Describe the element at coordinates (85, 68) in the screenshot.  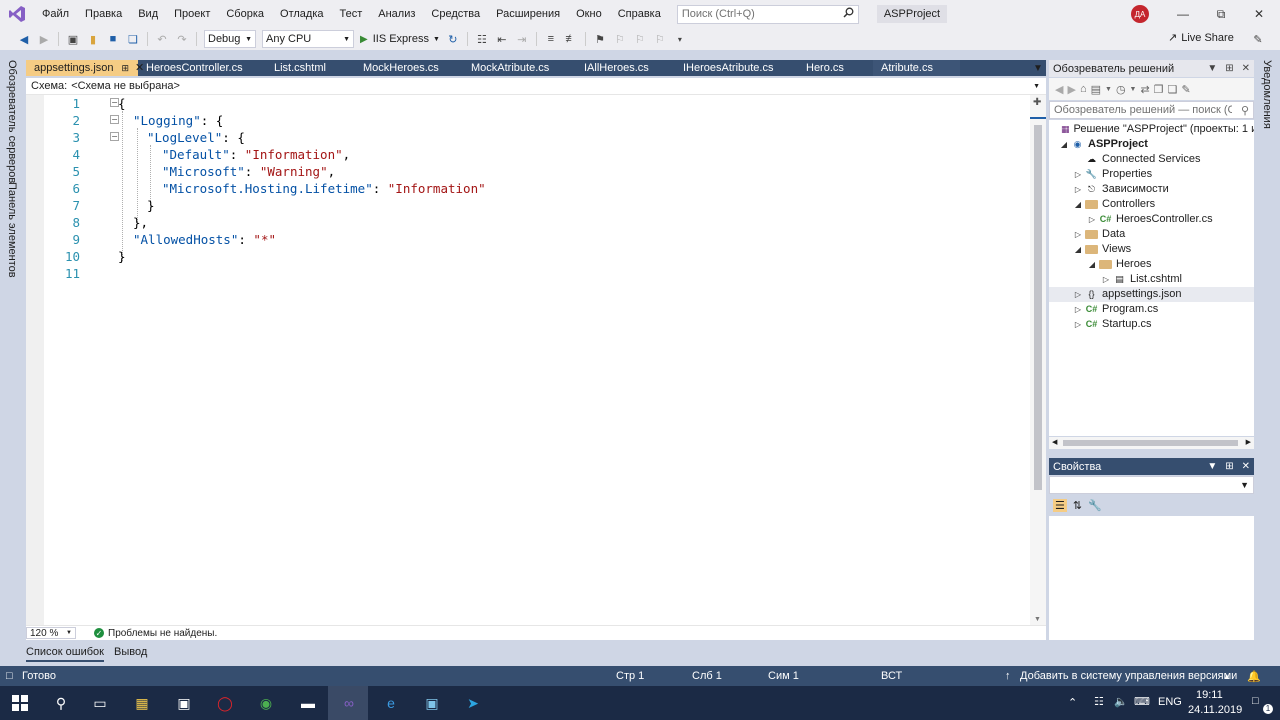
I see `tab-appsettings-json: appsettings.json ⊞ ✕` at that location.